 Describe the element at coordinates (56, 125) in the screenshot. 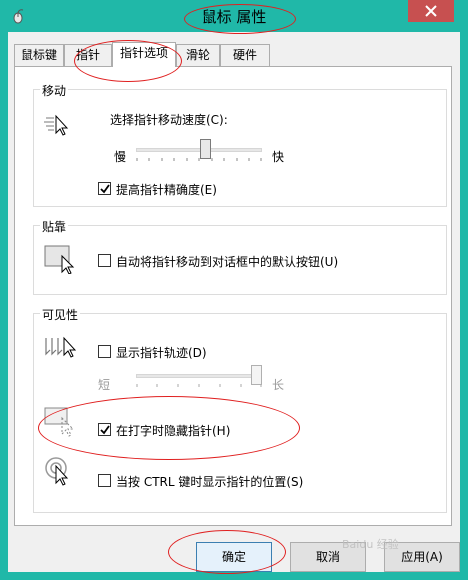

I see `pointer-speed-icon` at that location.